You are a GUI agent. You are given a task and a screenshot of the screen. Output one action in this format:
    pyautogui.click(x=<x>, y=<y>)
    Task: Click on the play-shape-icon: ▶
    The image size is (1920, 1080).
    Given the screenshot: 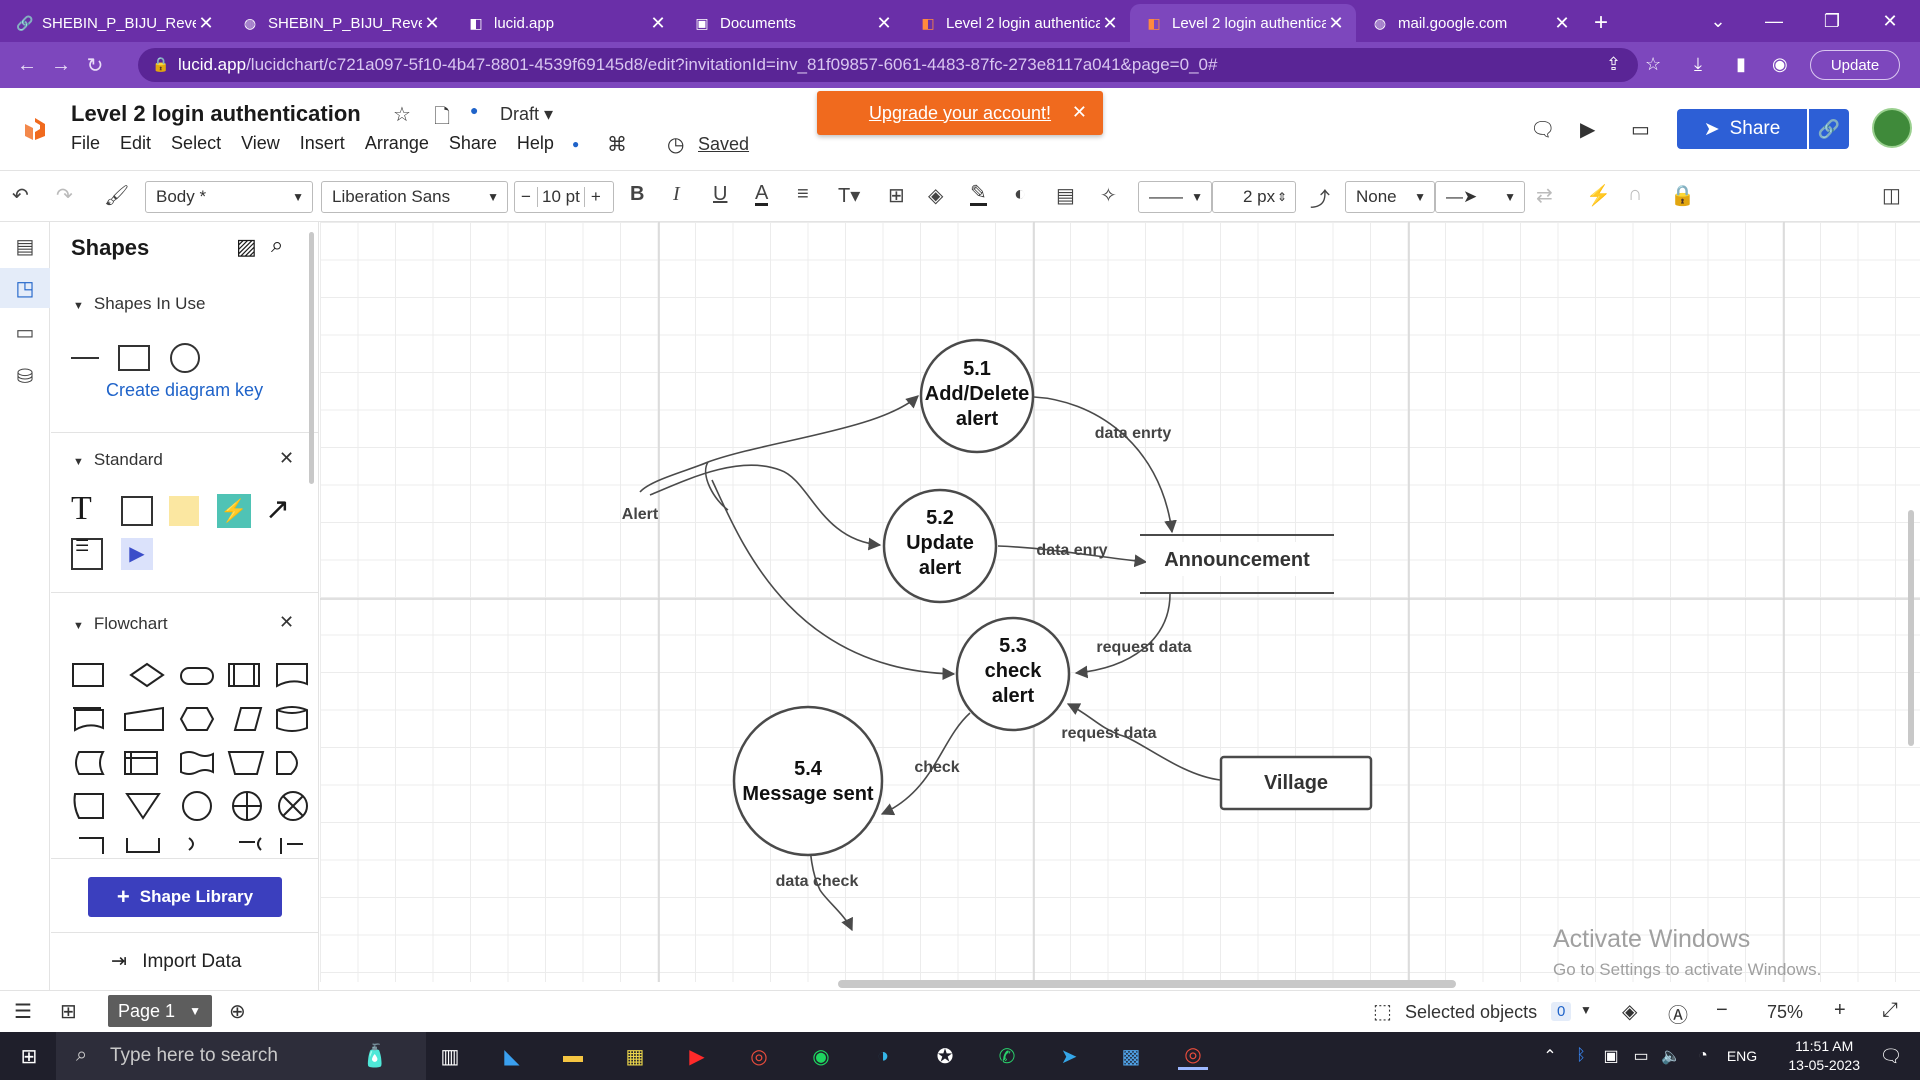 What is the action you would take?
    pyautogui.click(x=137, y=554)
    